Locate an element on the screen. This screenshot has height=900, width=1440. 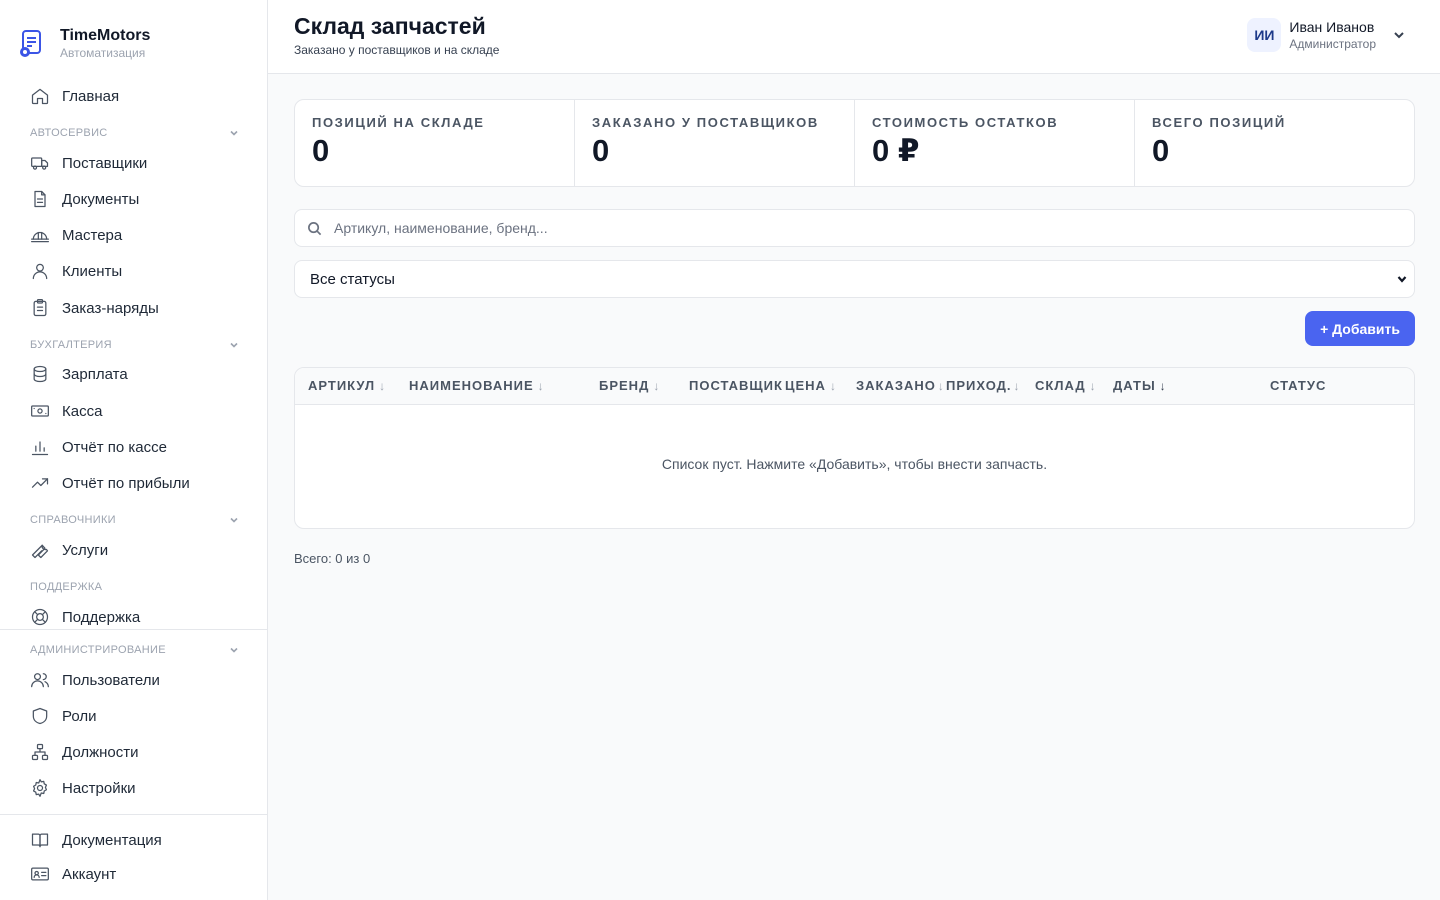
column-header-brand: БРЕНД ↓ is located at coordinates (629, 385).